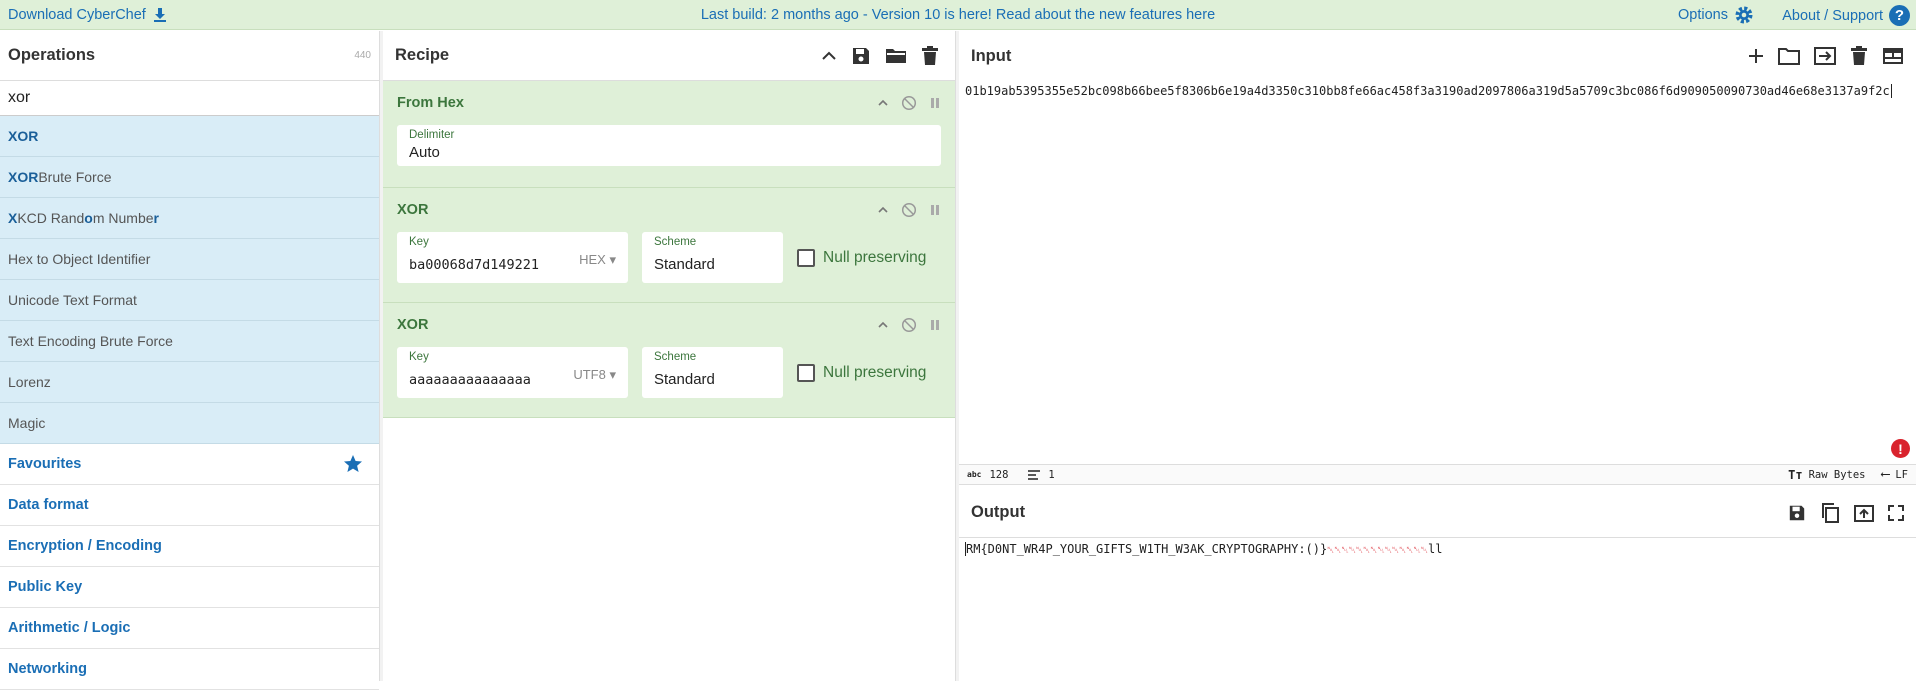 The height and width of the screenshot is (690, 1916). Describe the element at coordinates (90, 341) in the screenshot. I see `op-label: Text Encoding Brute Force` at that location.